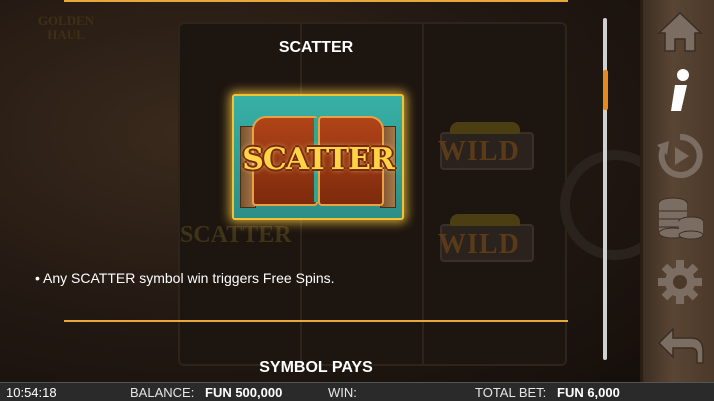  Describe the element at coordinates (31, 392) in the screenshot. I see `clock-time: 10:54:18` at that location.